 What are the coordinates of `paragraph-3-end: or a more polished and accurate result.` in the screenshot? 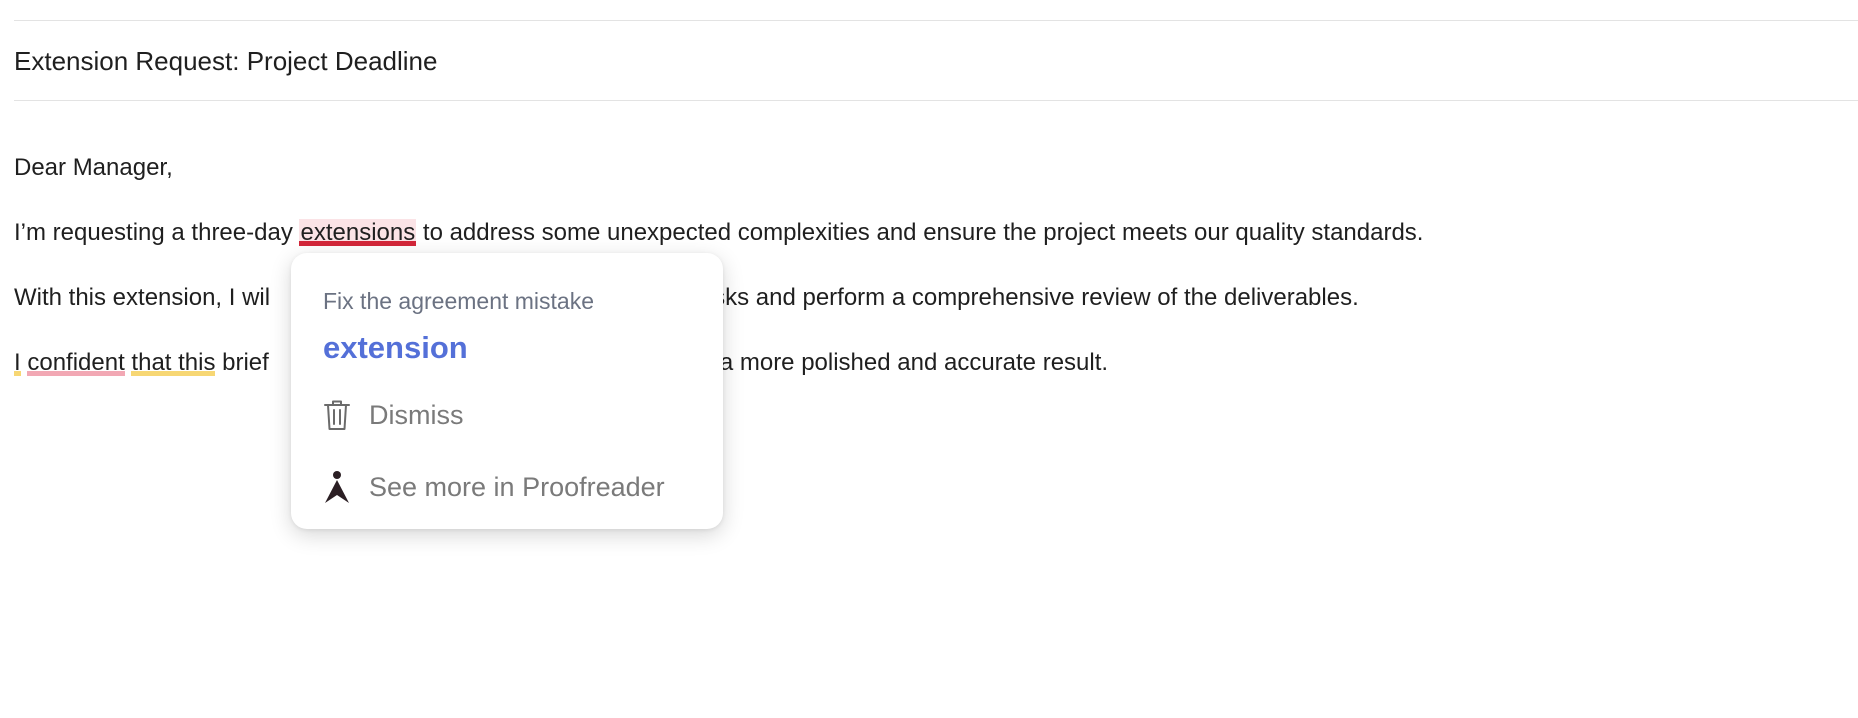 It's located at (900, 362).